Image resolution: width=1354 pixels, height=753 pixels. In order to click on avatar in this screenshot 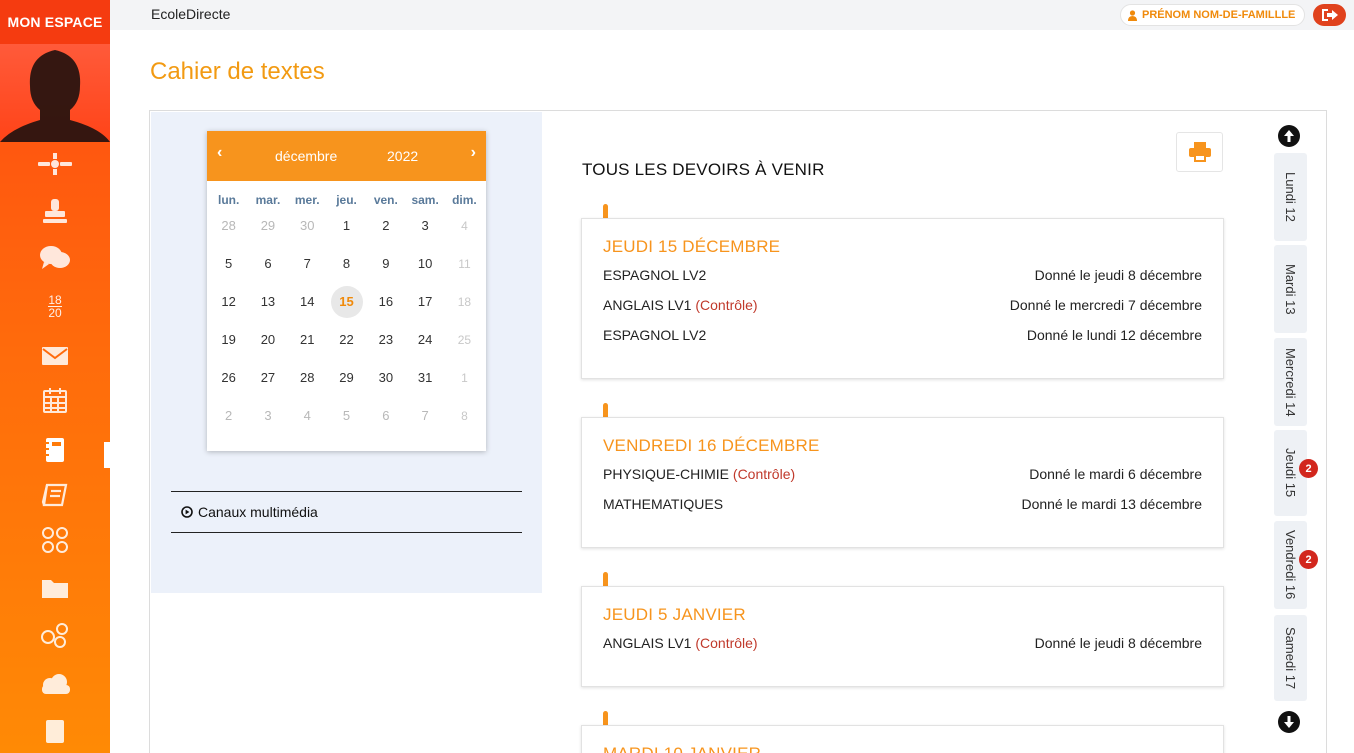, I will do `click(55, 93)`.